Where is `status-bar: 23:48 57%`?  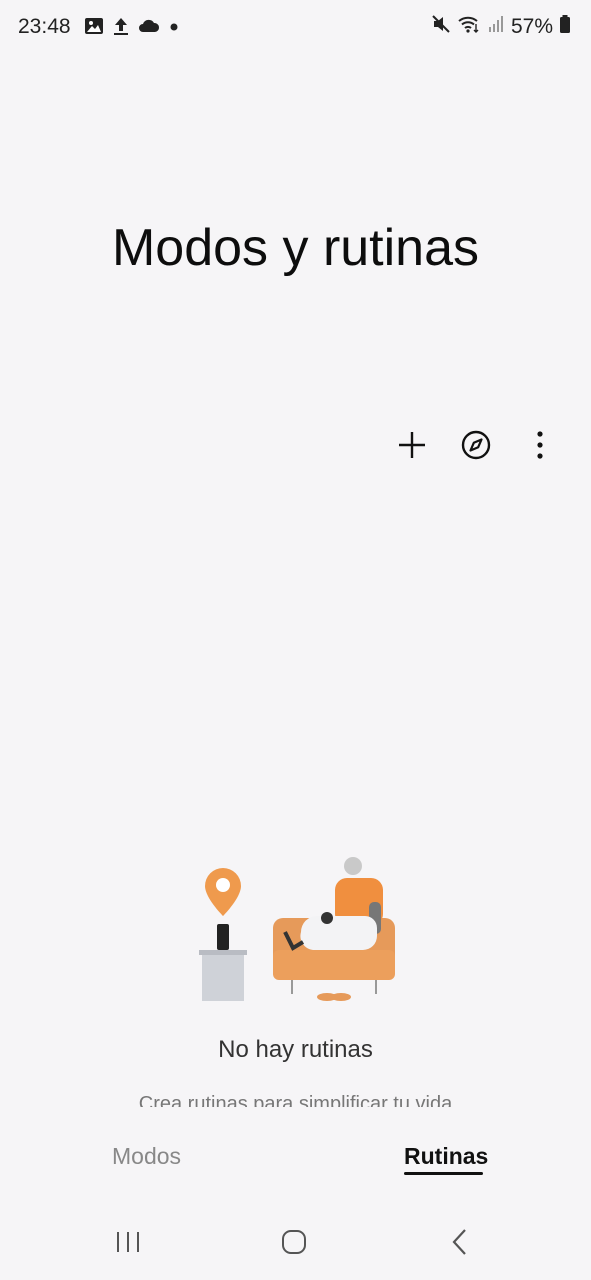
status-bar: 23:48 57% is located at coordinates (295, 28).